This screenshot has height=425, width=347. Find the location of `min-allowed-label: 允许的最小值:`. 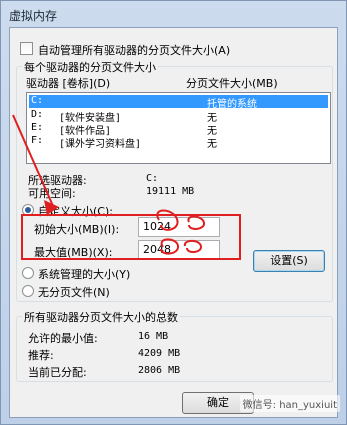

min-allowed-label: 允许的最小值: is located at coordinates (63, 338).